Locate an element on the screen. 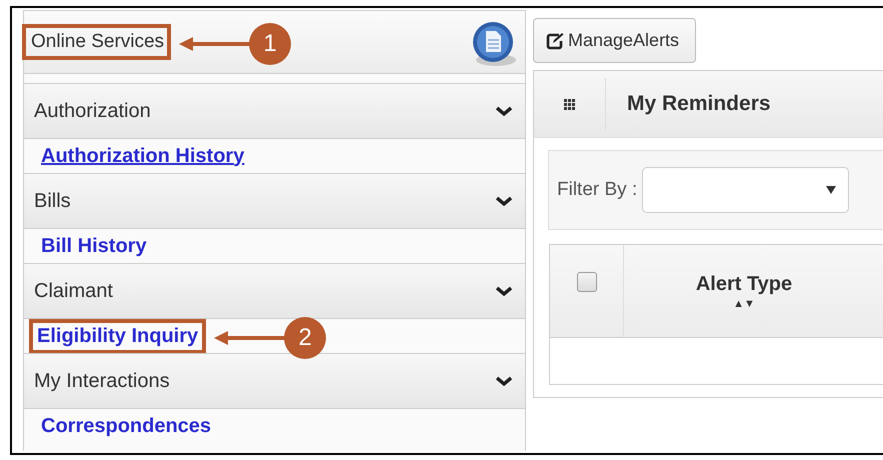 This screenshot has height=460, width=883. sidebar-link: Bill History is located at coordinates (94, 246).